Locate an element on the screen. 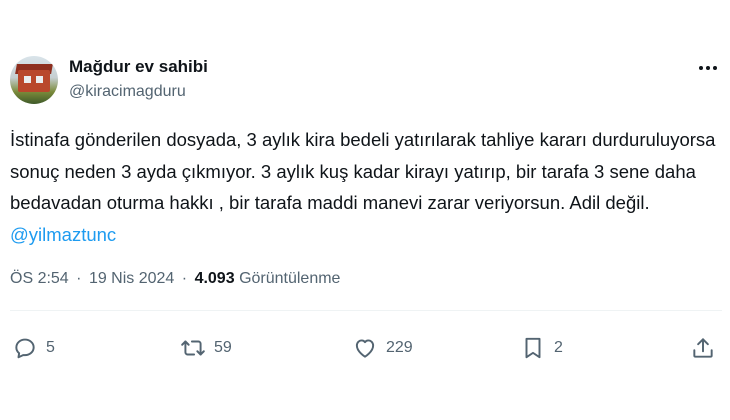  bookmark-count: 2 is located at coordinates (558, 347).